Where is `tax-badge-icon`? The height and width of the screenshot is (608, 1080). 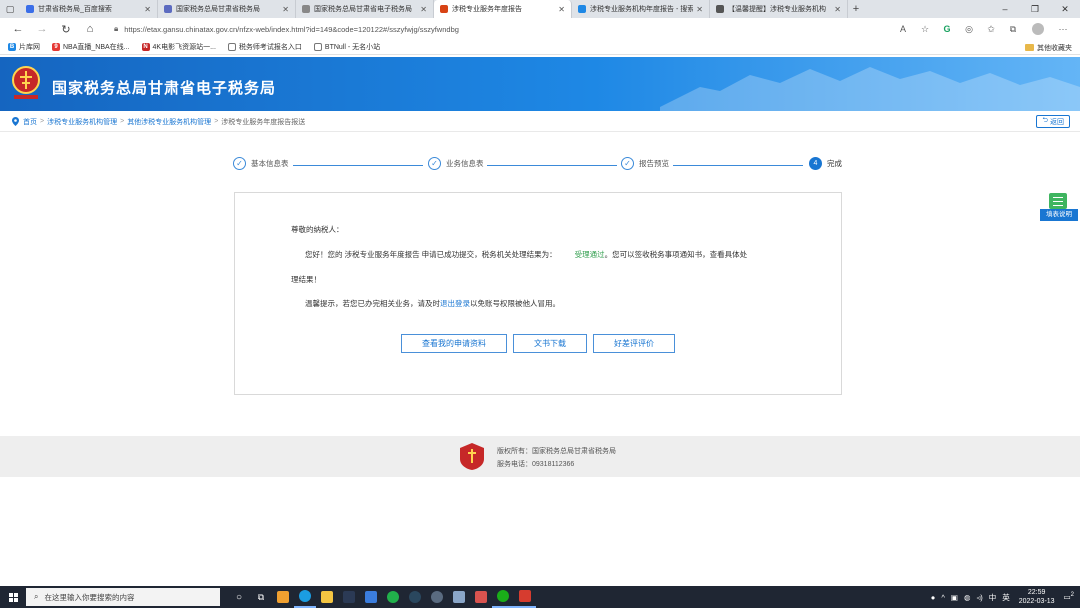 tax-badge-icon is located at coordinates (472, 456).